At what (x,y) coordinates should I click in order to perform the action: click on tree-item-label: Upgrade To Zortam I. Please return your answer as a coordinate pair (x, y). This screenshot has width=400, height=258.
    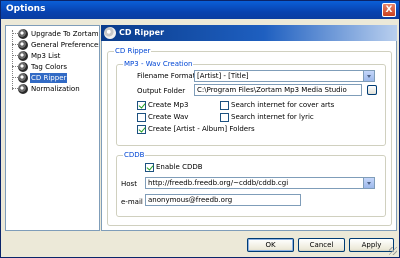
    Looking at the image, I should click on (65, 34).